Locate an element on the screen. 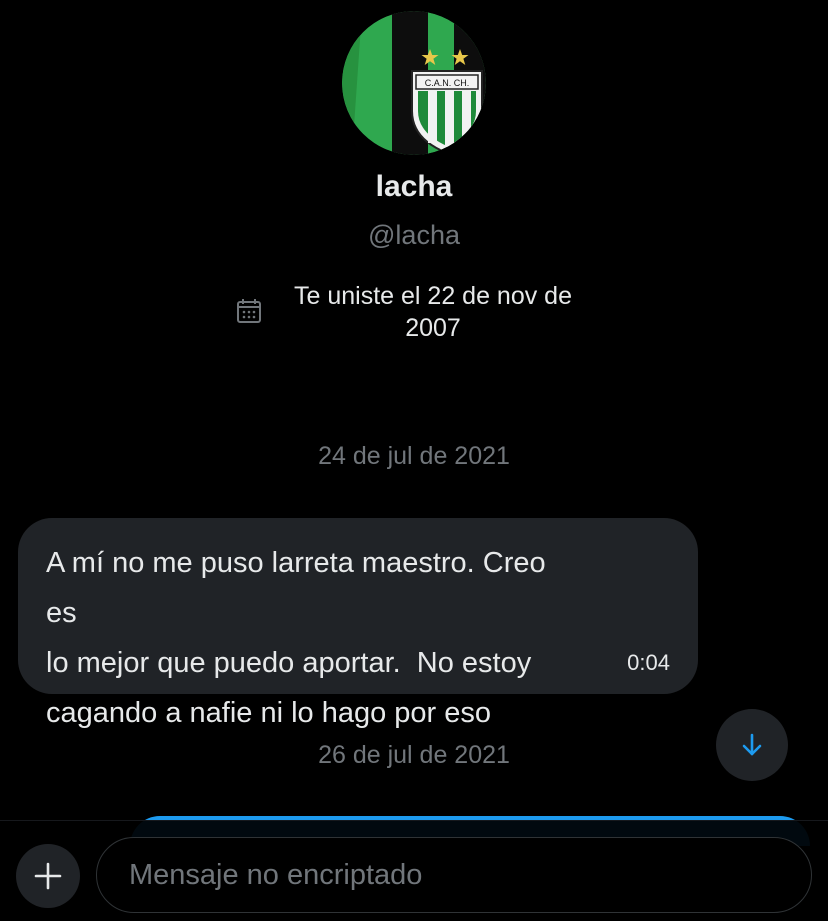  club-crest-avatar-icon: C.A.N. CH. is located at coordinates (414, 83).